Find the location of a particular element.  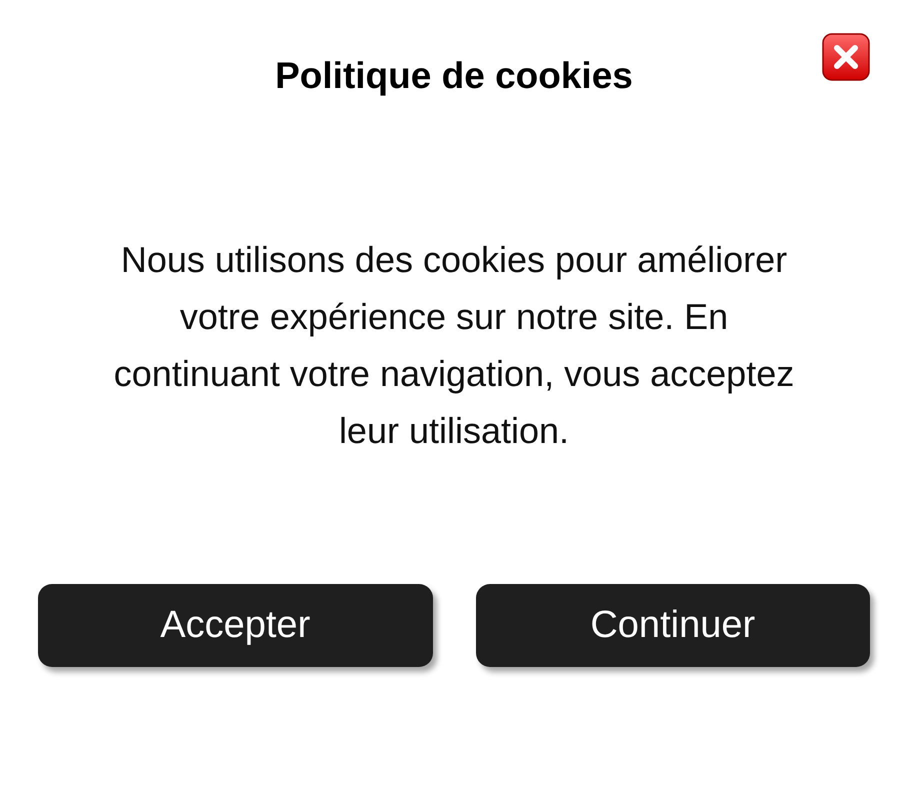

close-button is located at coordinates (846, 57).